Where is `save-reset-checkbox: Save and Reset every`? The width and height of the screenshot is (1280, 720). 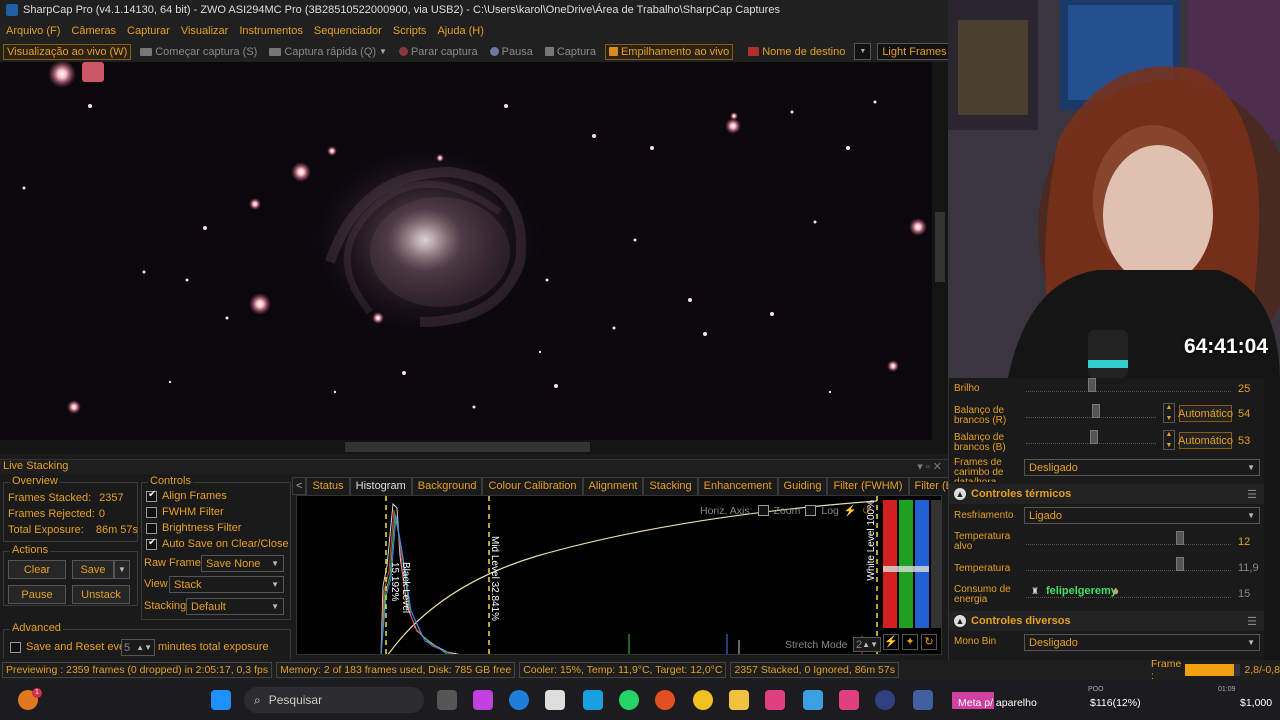 save-reset-checkbox: Save and Reset every is located at coordinates (72, 647).